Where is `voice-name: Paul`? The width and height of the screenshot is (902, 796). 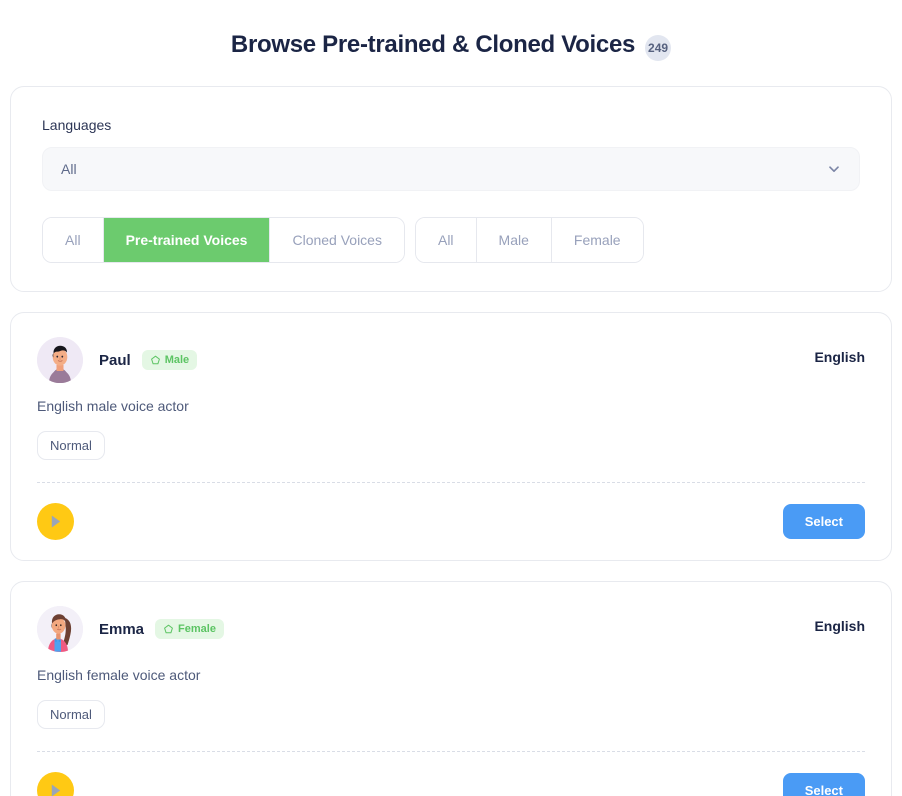 voice-name: Paul is located at coordinates (115, 360).